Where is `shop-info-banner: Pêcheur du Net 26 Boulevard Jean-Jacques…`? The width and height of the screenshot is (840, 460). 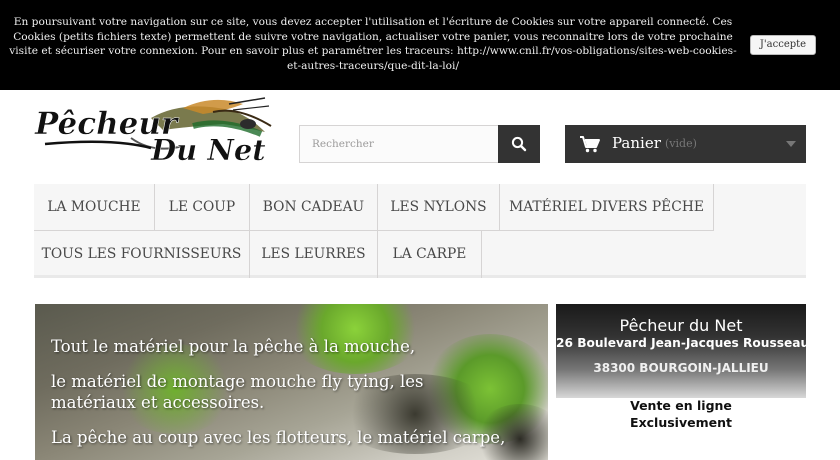 shop-info-banner: Pêcheur du Net 26 Boulevard Jean-Jacques… is located at coordinates (681, 382).